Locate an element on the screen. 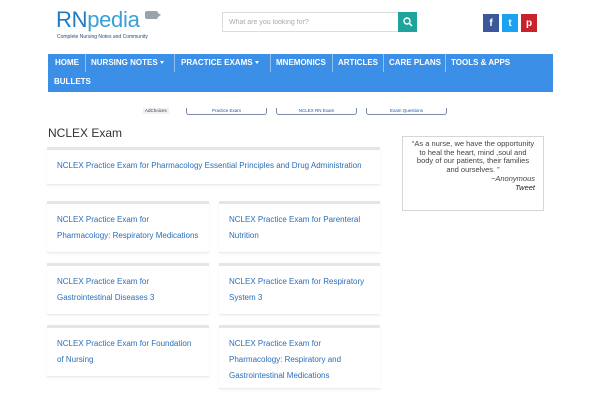 The image size is (600, 400). nav-home-label: HOME is located at coordinates (67, 62).